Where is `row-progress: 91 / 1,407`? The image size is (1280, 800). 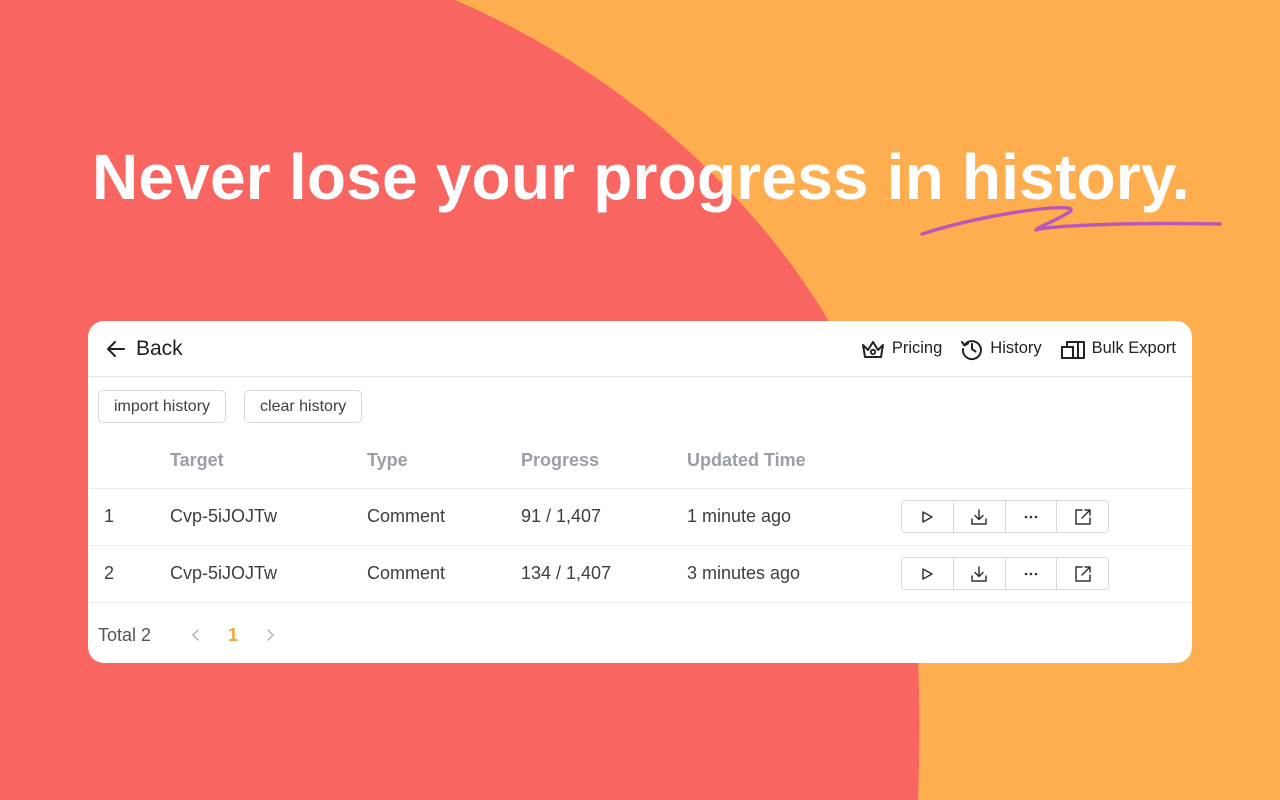
row-progress: 91 / 1,407 is located at coordinates (561, 516).